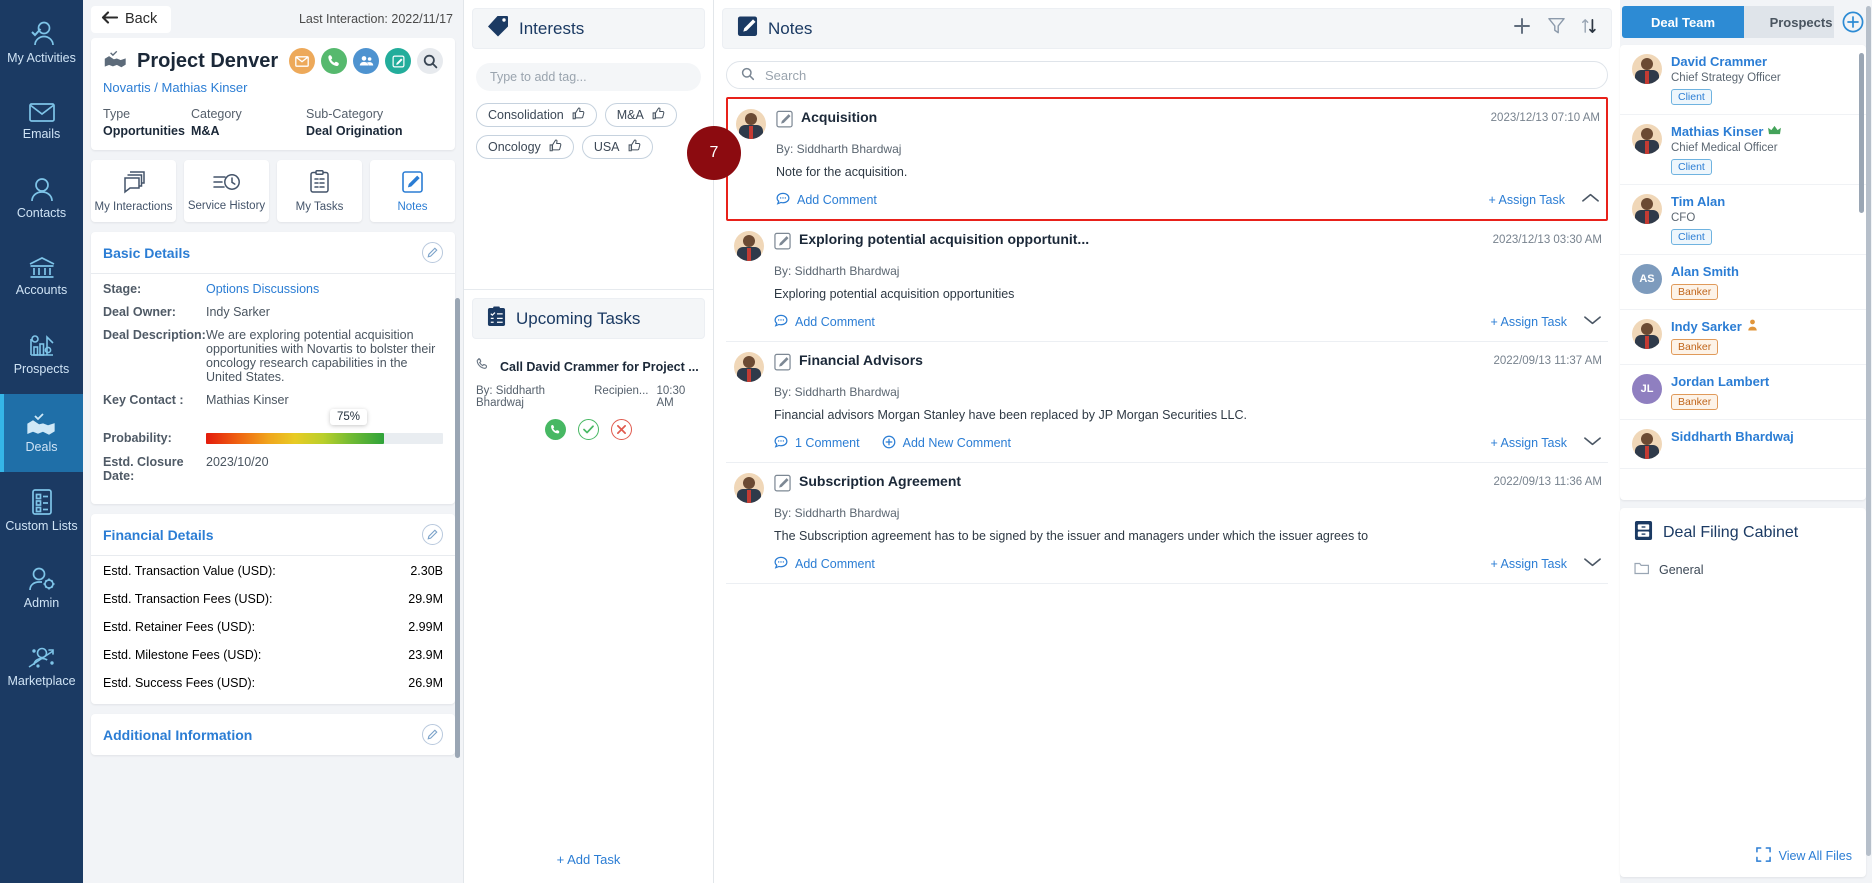 The height and width of the screenshot is (883, 1872). I want to click on sidebar-item-accounts: Accounts, so click(41, 277).